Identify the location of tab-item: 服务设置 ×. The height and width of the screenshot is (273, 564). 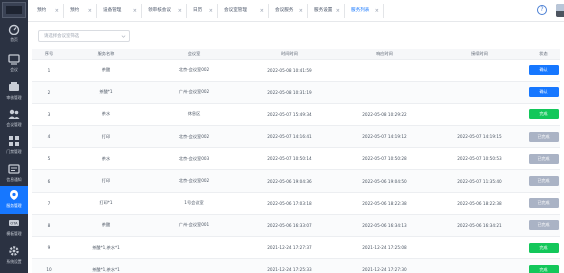
(327, 11).